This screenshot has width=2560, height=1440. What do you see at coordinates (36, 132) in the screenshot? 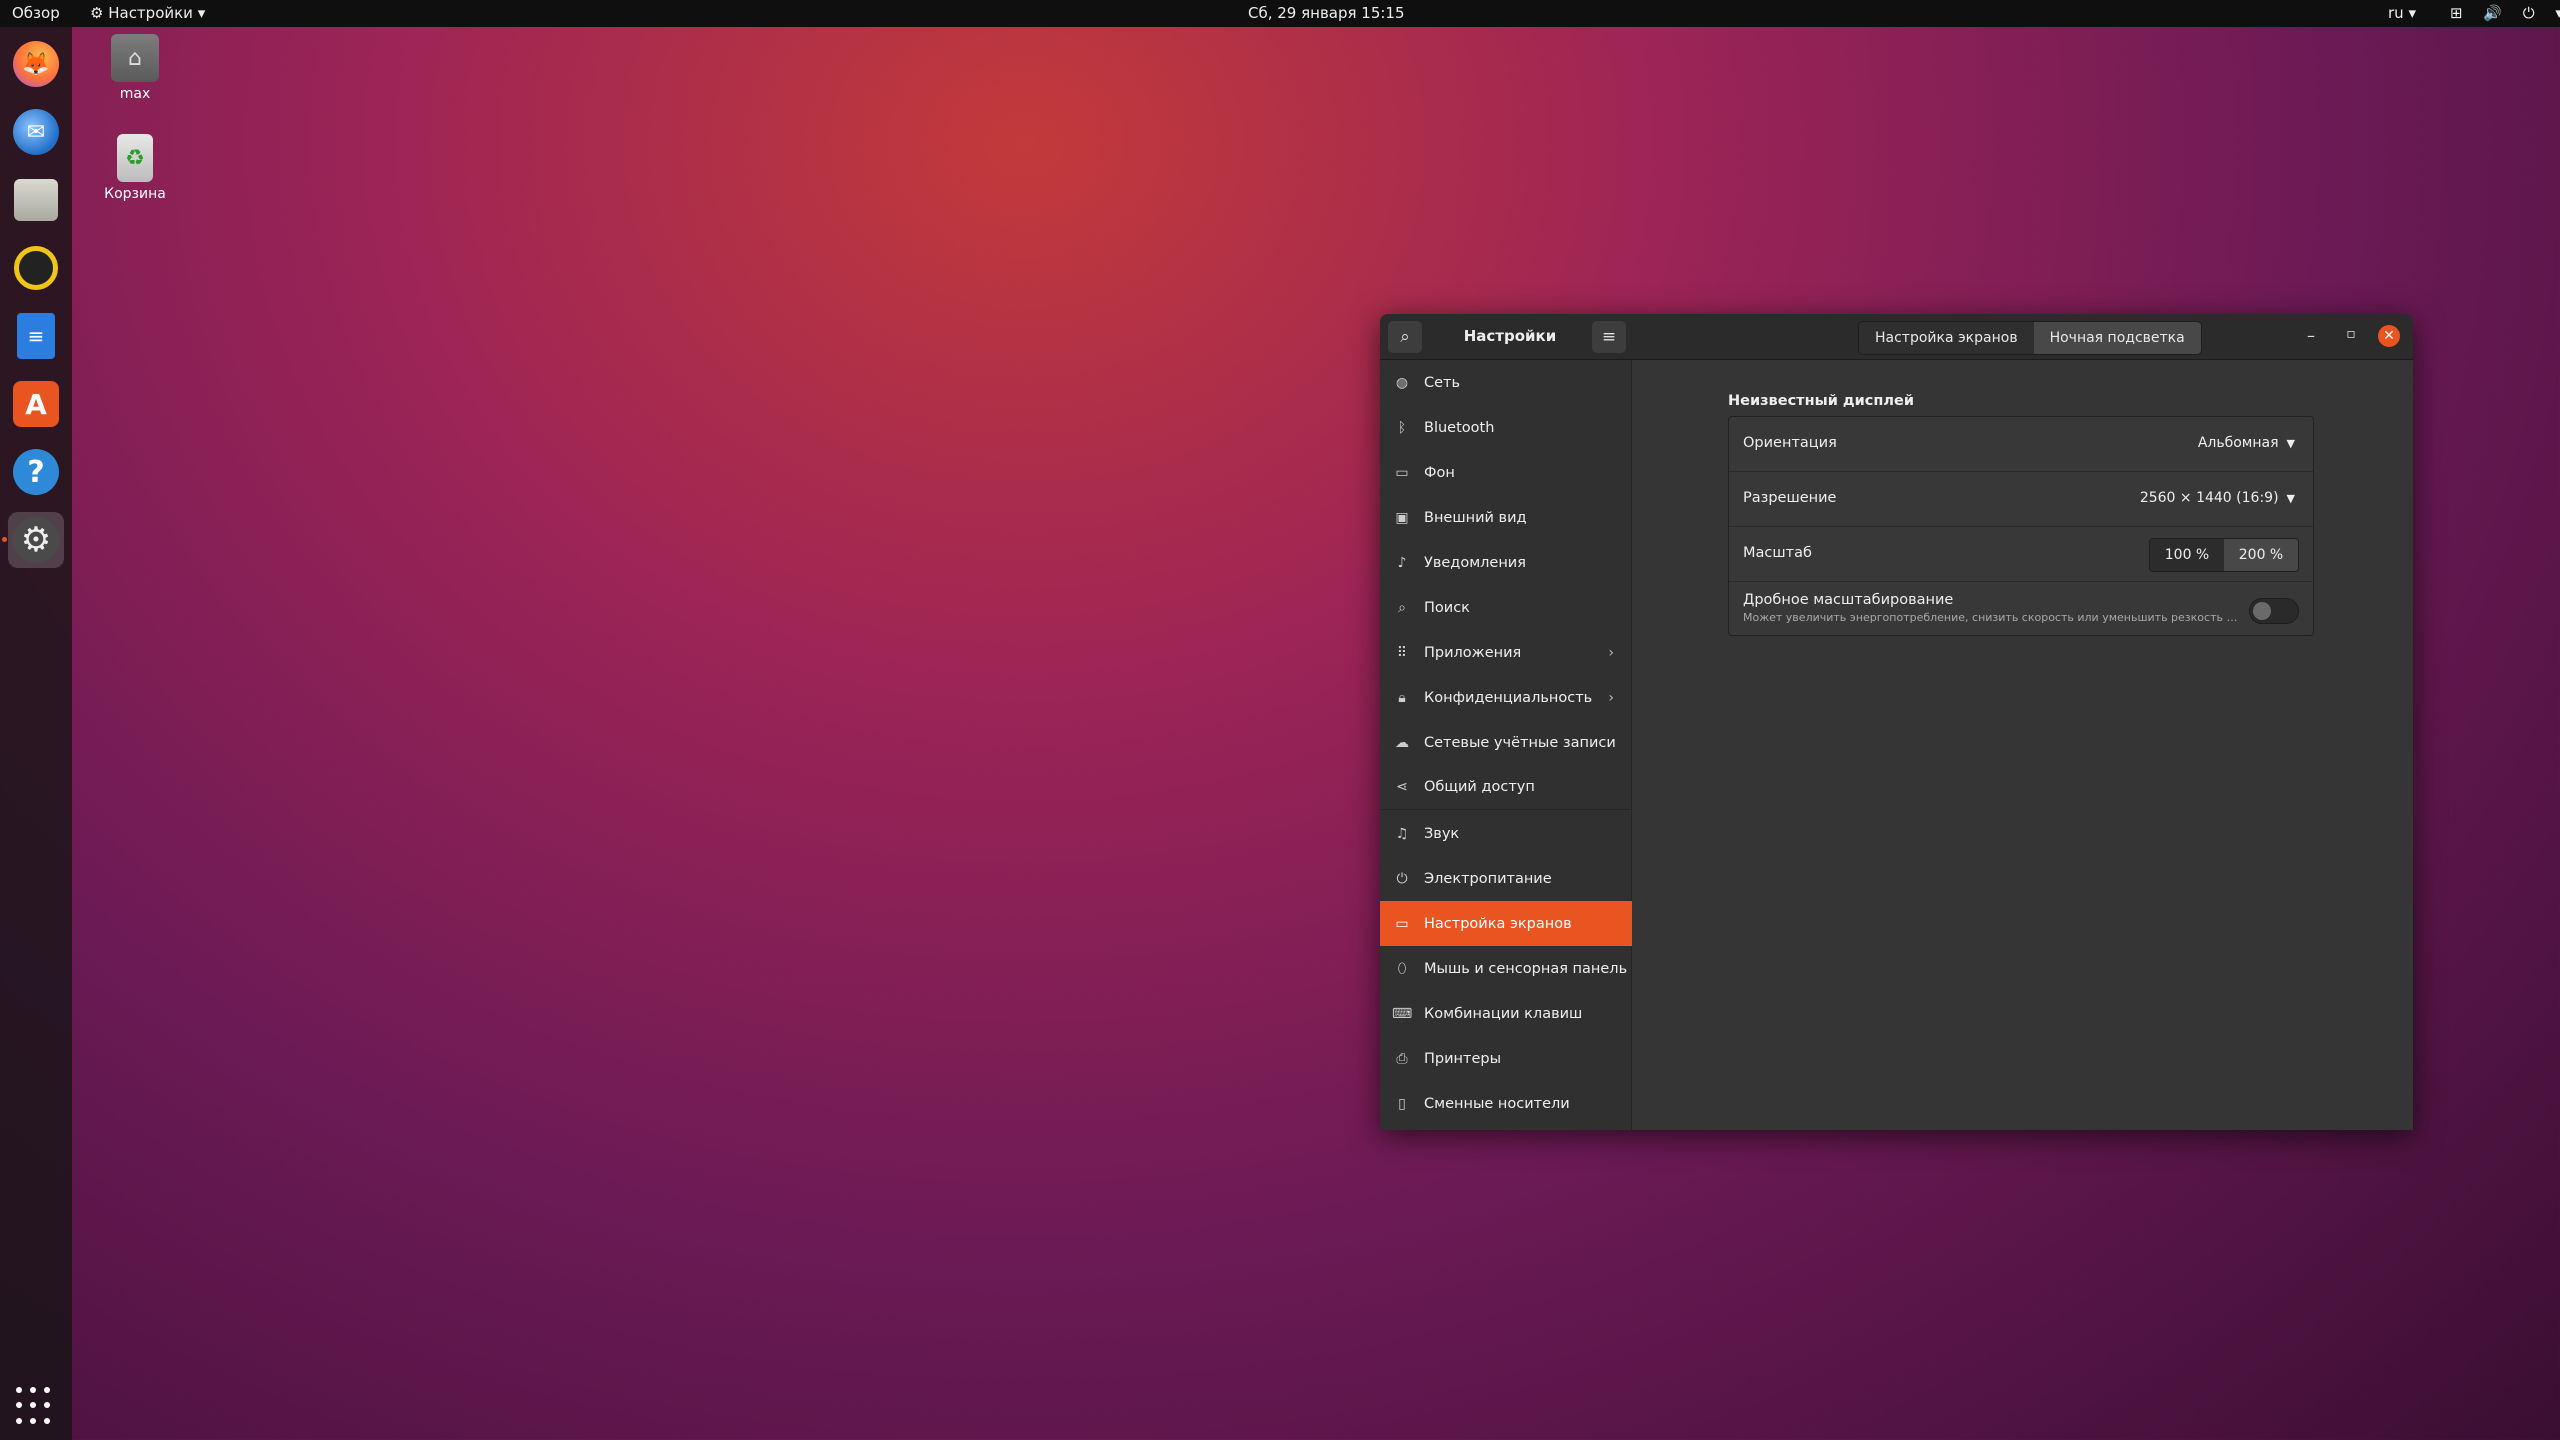
I see `dock-thunderbird: ✉` at bounding box center [36, 132].